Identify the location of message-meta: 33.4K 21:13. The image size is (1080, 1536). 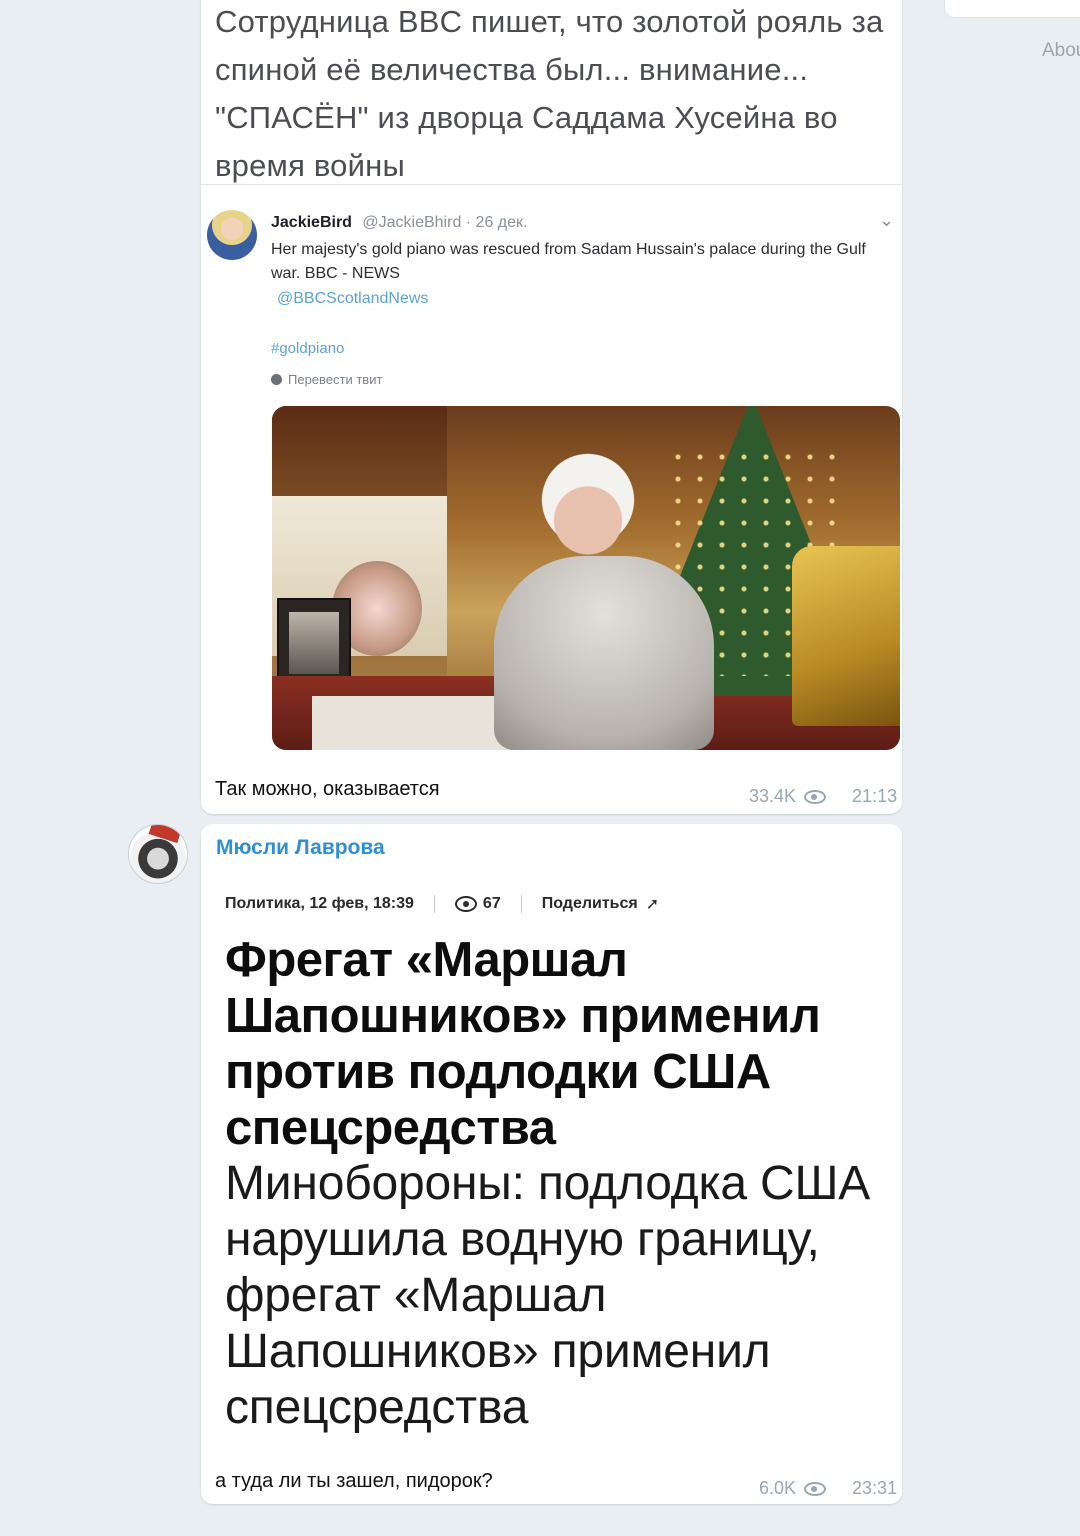
(823, 796).